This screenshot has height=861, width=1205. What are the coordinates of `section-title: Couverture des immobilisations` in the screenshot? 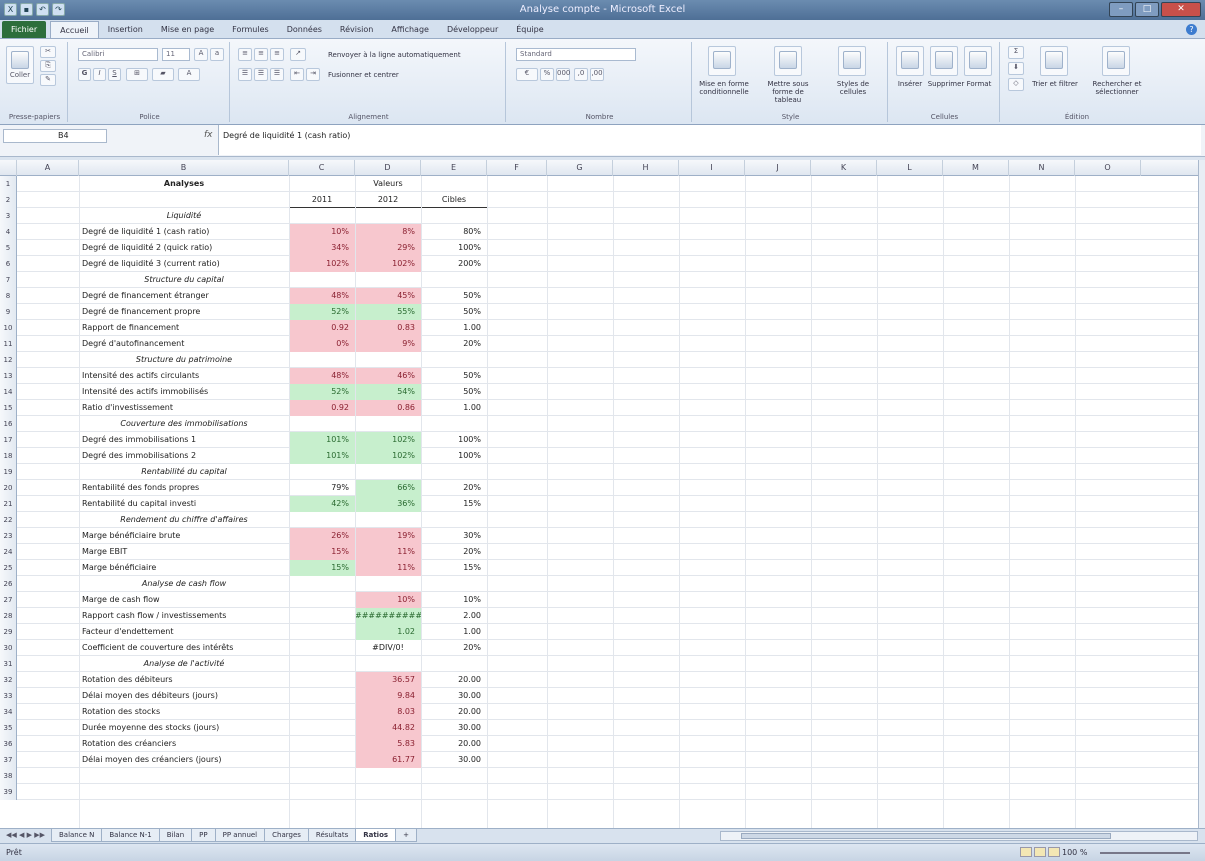 It's located at (184, 424).